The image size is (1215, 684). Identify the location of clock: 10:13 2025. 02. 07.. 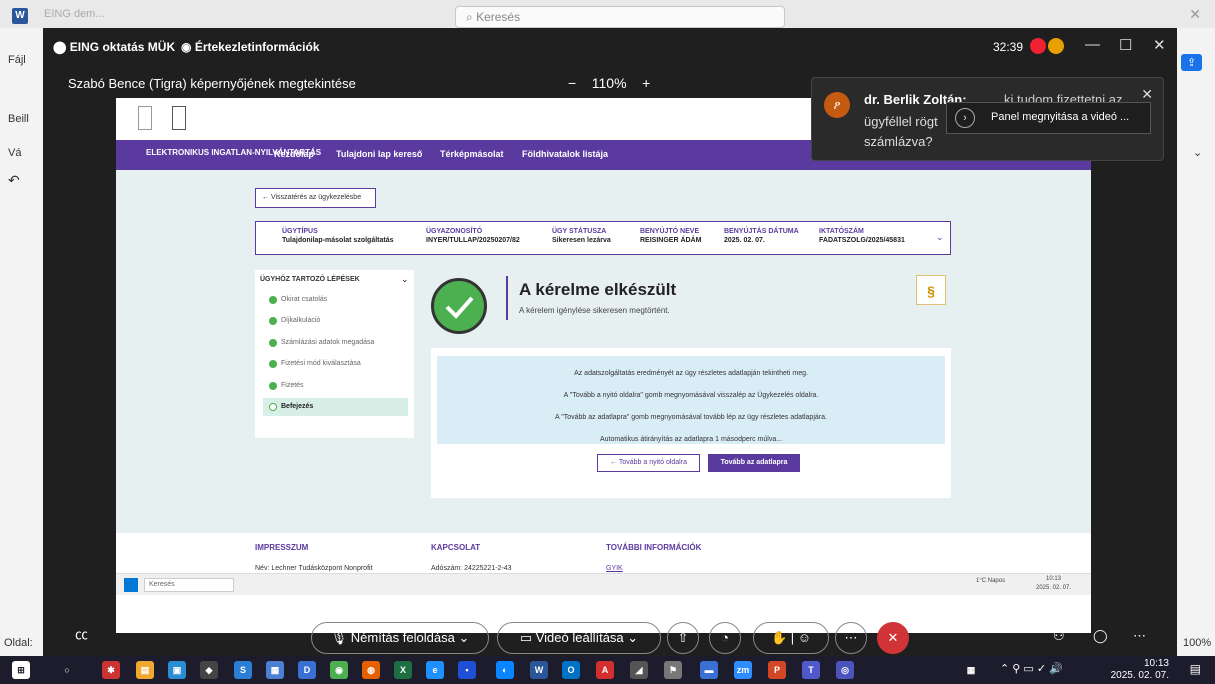
(1140, 670).